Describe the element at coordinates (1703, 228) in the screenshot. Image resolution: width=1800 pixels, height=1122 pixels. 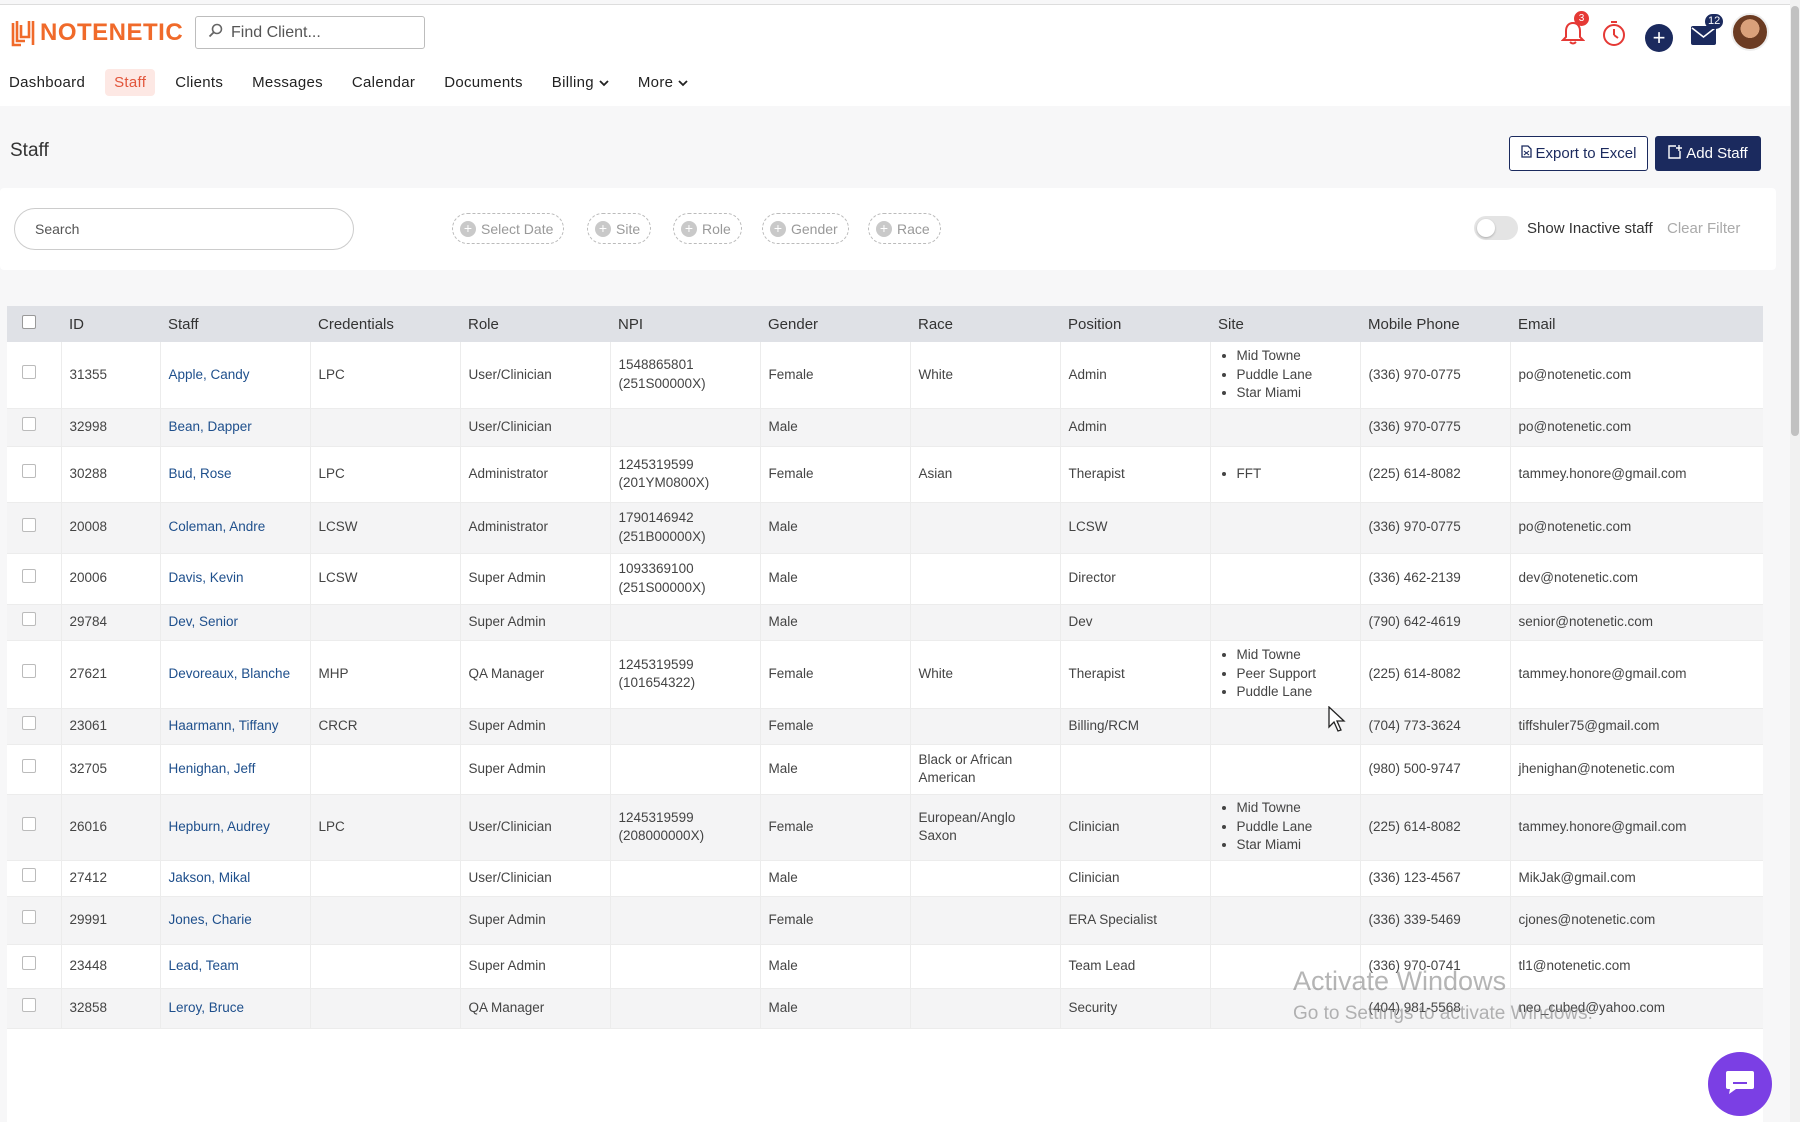
I see `clear-filter-link: Clear Filter` at that location.